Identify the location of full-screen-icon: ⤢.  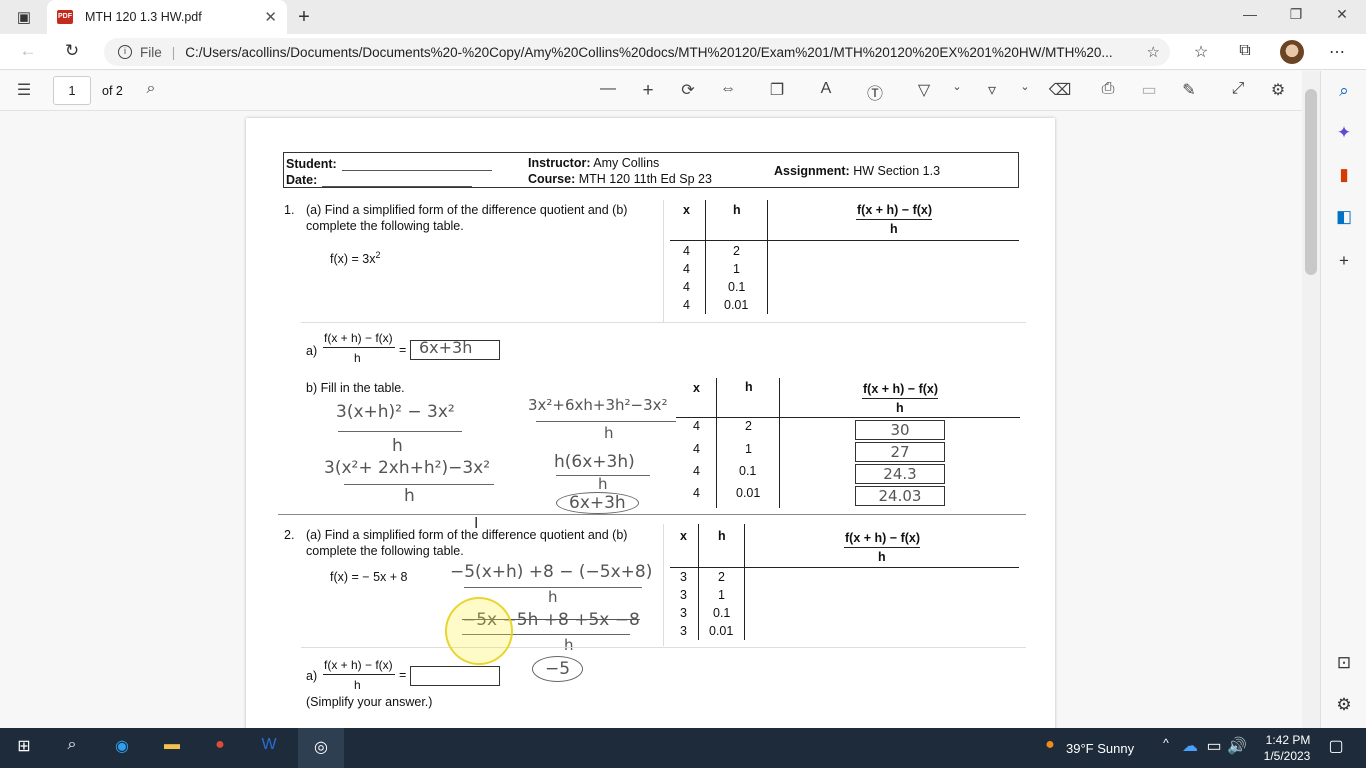
(1238, 91).